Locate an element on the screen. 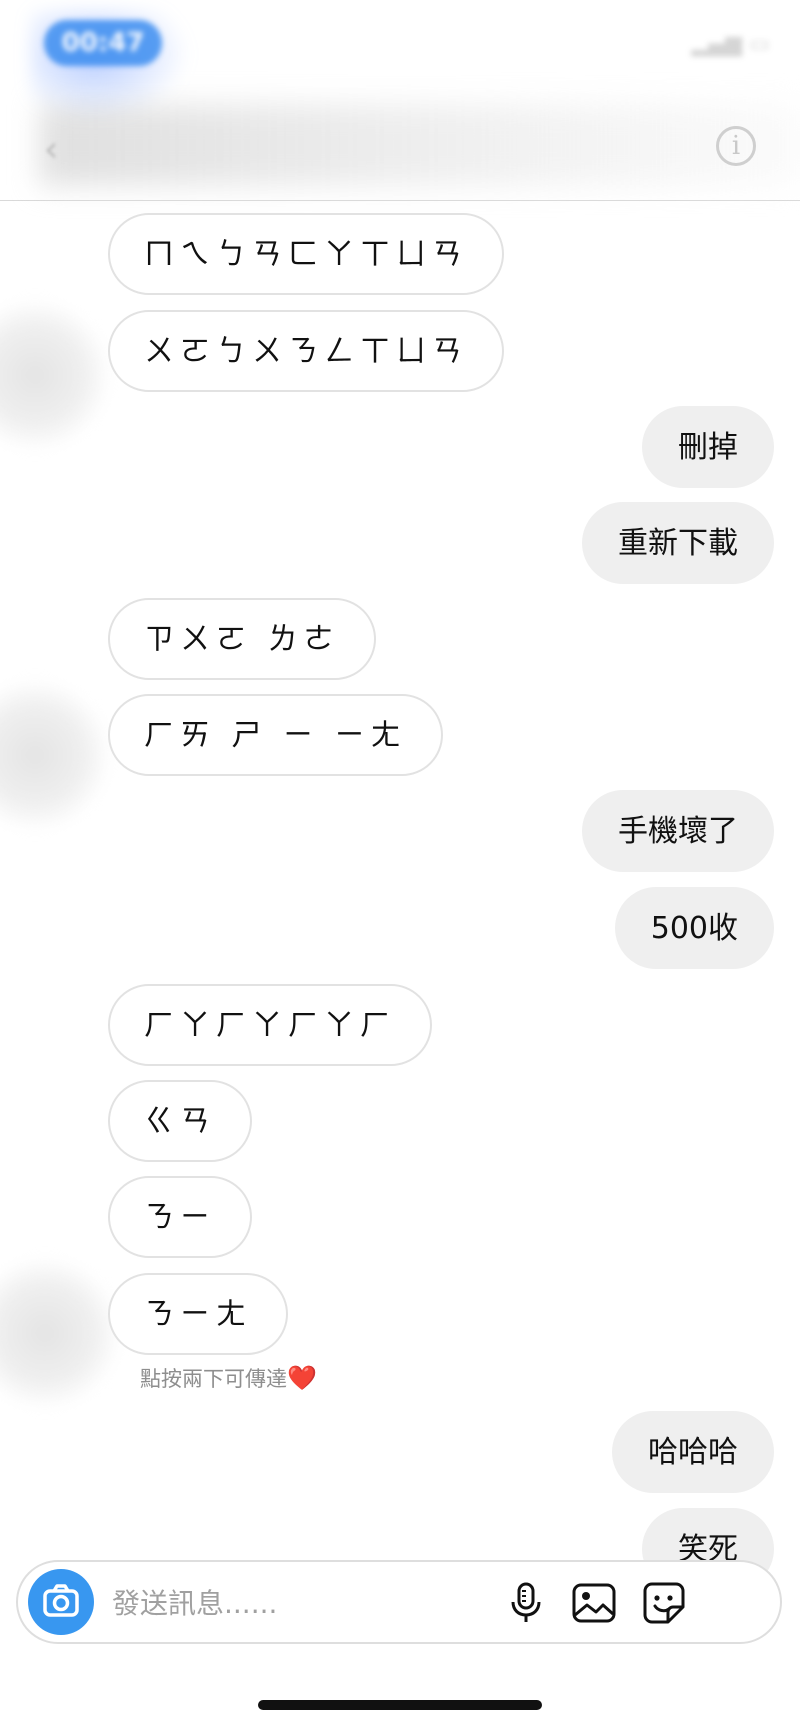 The height and width of the screenshot is (1731, 800). status-time: 00:47 is located at coordinates (103, 43).